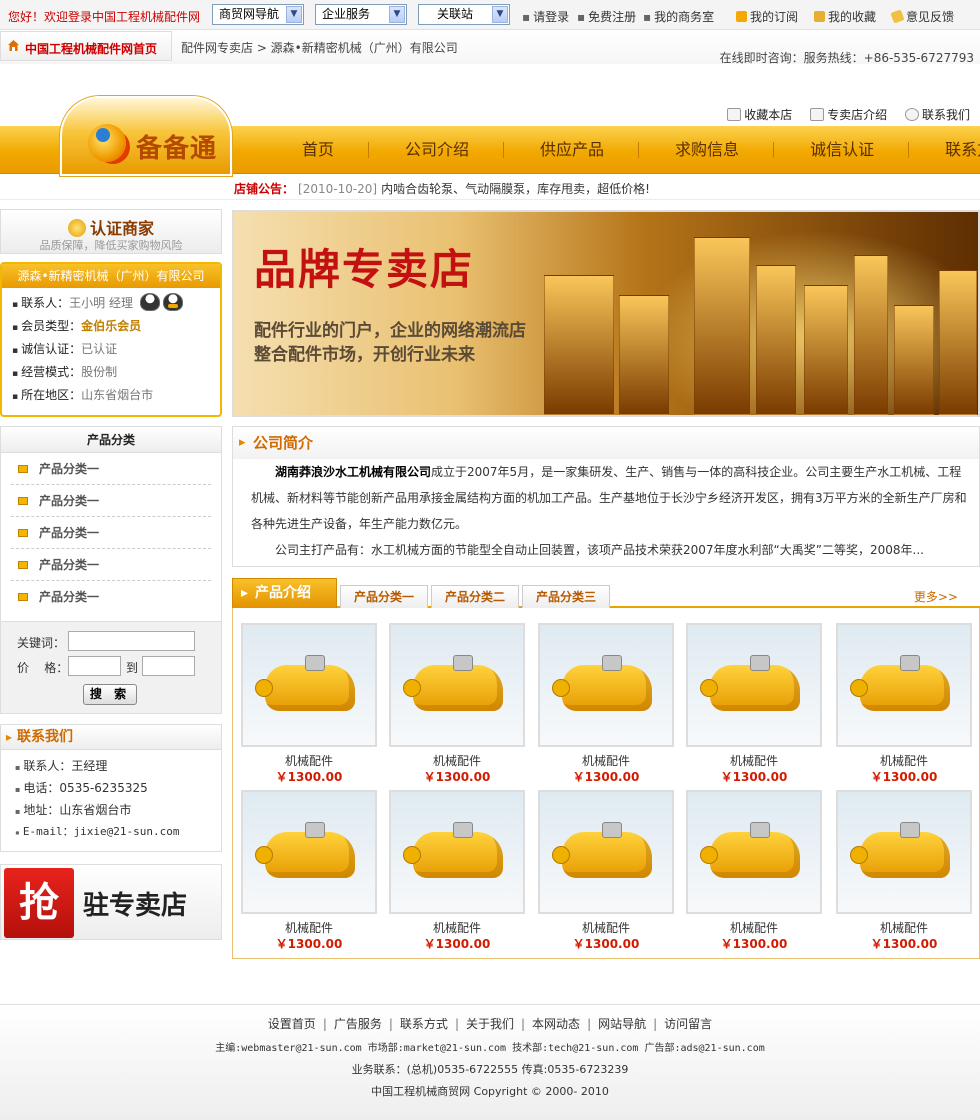 The image size is (980, 1120). I want to click on trade-nav-select: 商贸网导航 ▼, so click(258, 14).